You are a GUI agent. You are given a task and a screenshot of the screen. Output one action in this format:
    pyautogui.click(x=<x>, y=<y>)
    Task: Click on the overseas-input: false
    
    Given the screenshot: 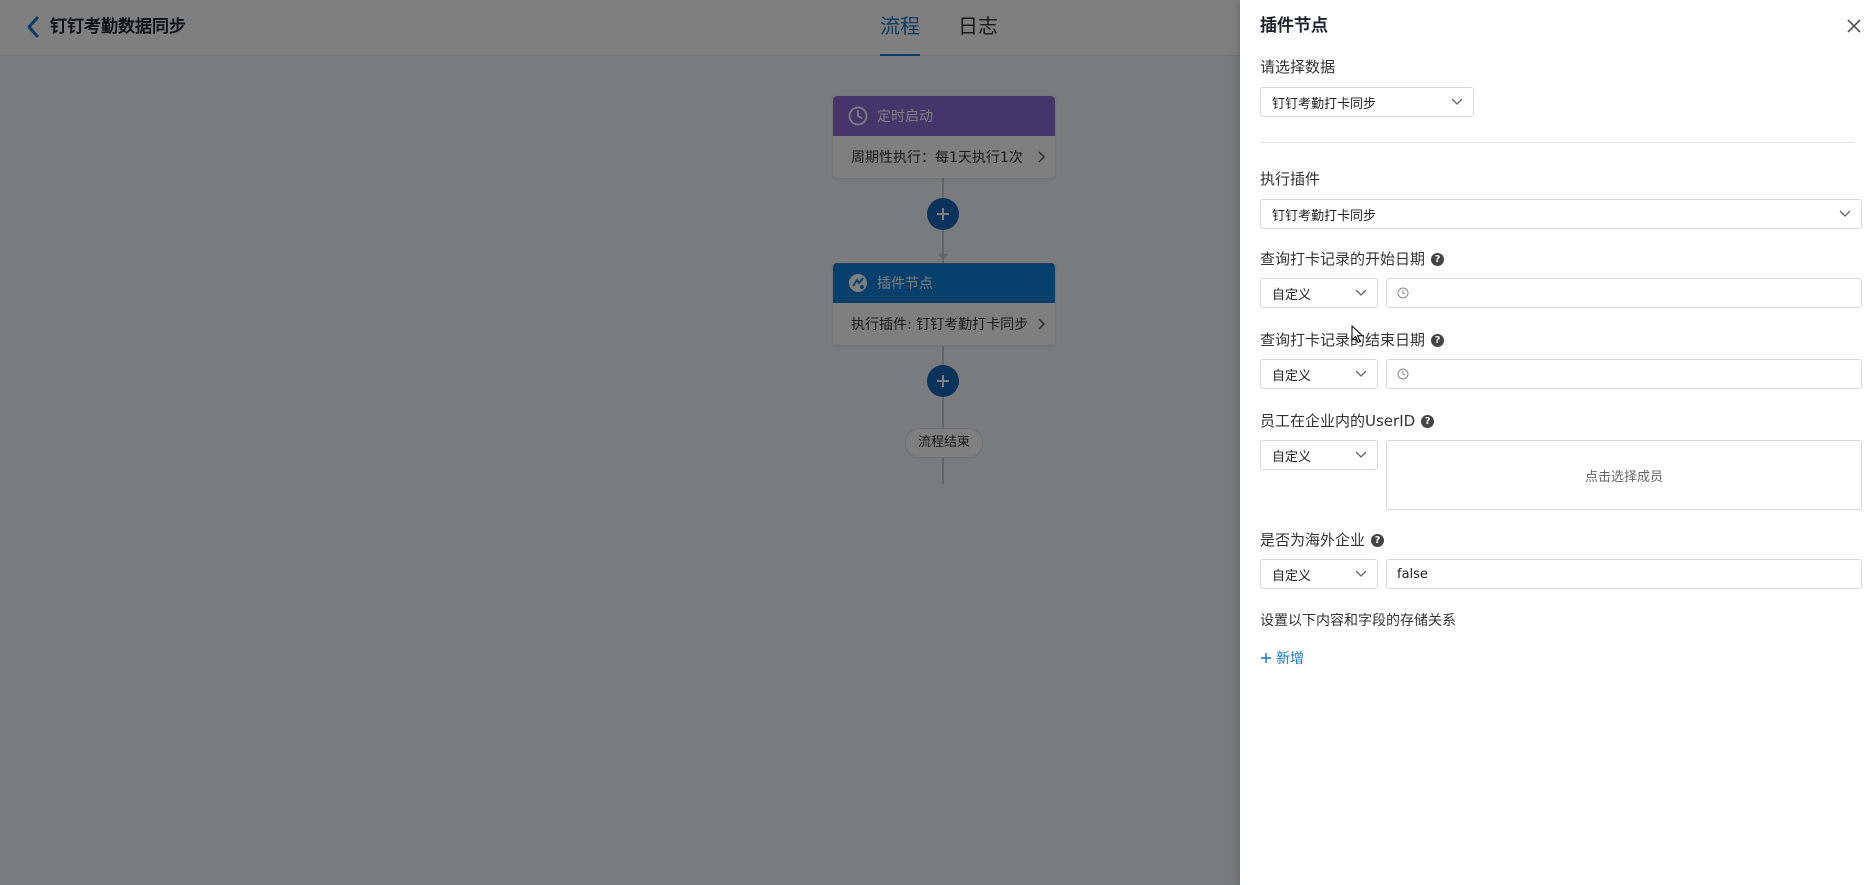 What is the action you would take?
    pyautogui.click(x=1624, y=574)
    